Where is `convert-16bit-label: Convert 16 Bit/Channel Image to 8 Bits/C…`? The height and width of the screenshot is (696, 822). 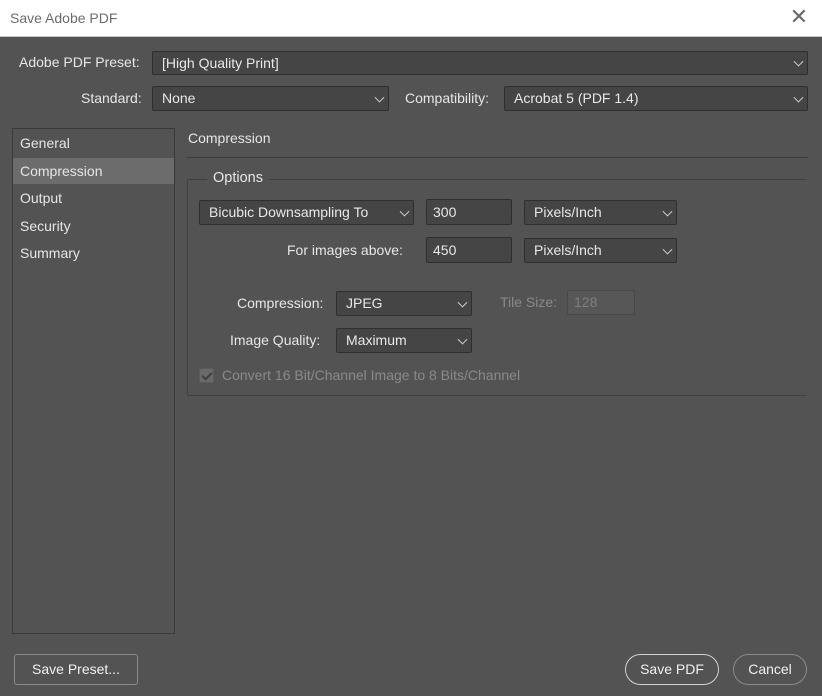
convert-16bit-label: Convert 16 Bit/Channel Image to 8 Bits/C… is located at coordinates (371, 375).